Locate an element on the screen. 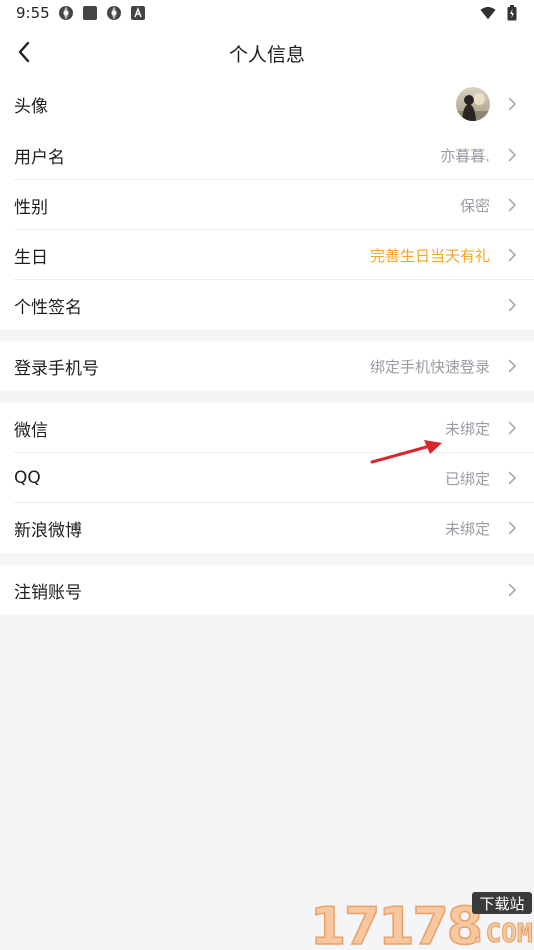  watermark-number: 17178 is located at coordinates (396, 923).